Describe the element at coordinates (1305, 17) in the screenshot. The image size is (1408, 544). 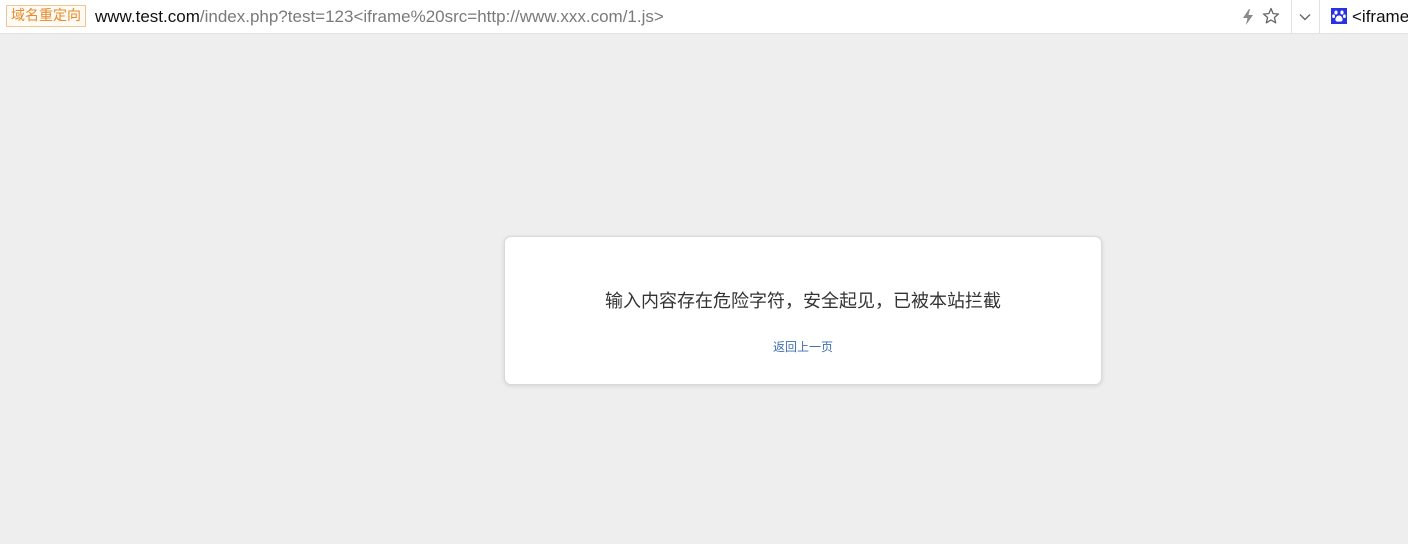
I see `chevron-down-icon` at that location.